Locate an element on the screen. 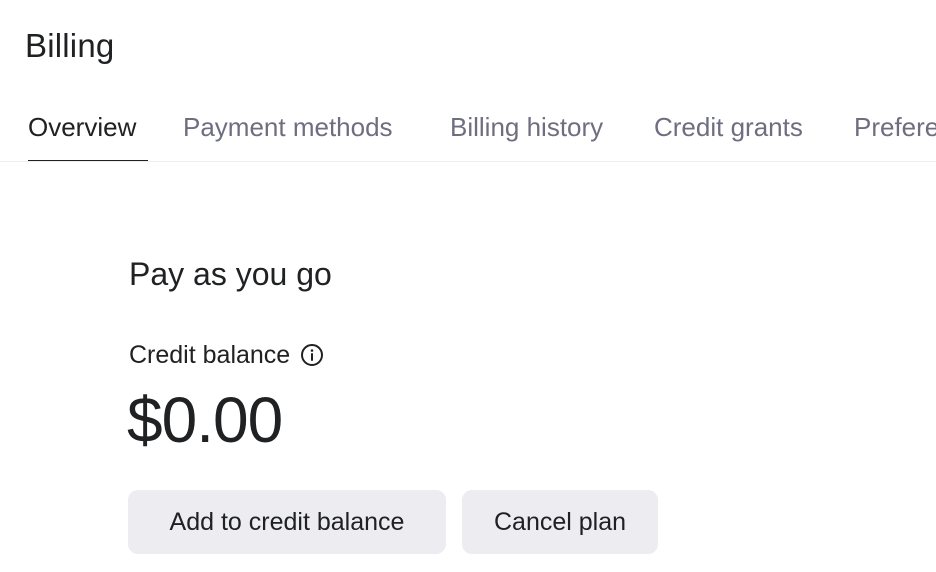  tab-billing-history: Billing history is located at coordinates (526, 130).